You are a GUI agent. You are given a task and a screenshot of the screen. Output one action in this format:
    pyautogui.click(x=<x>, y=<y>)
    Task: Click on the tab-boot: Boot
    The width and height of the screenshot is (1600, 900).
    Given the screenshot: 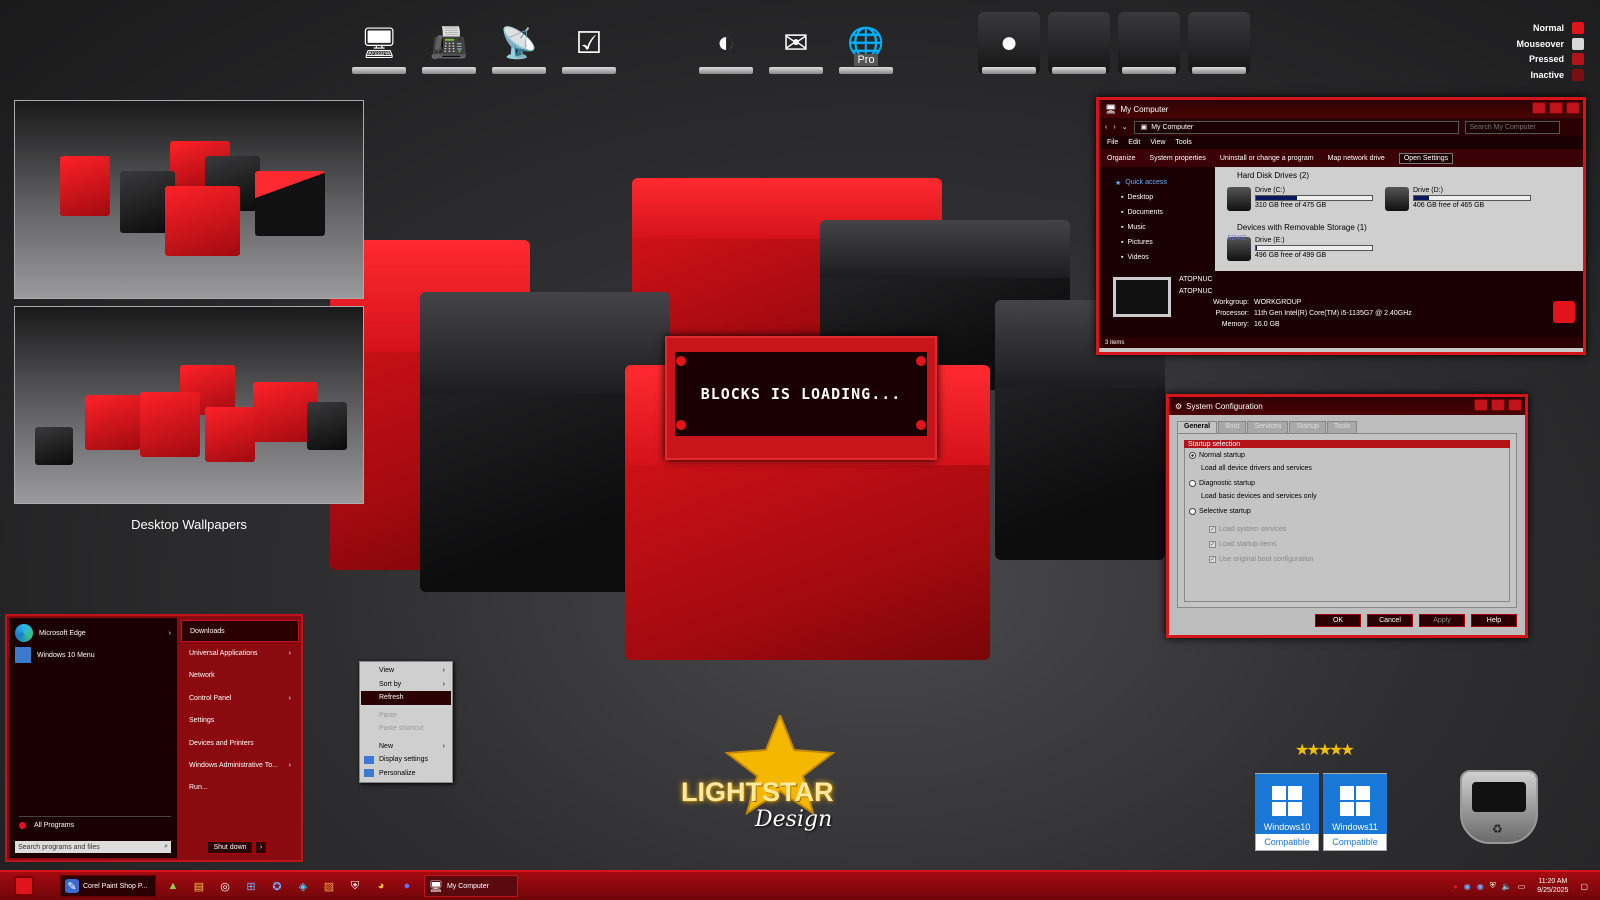 What is the action you would take?
    pyautogui.click(x=1232, y=427)
    